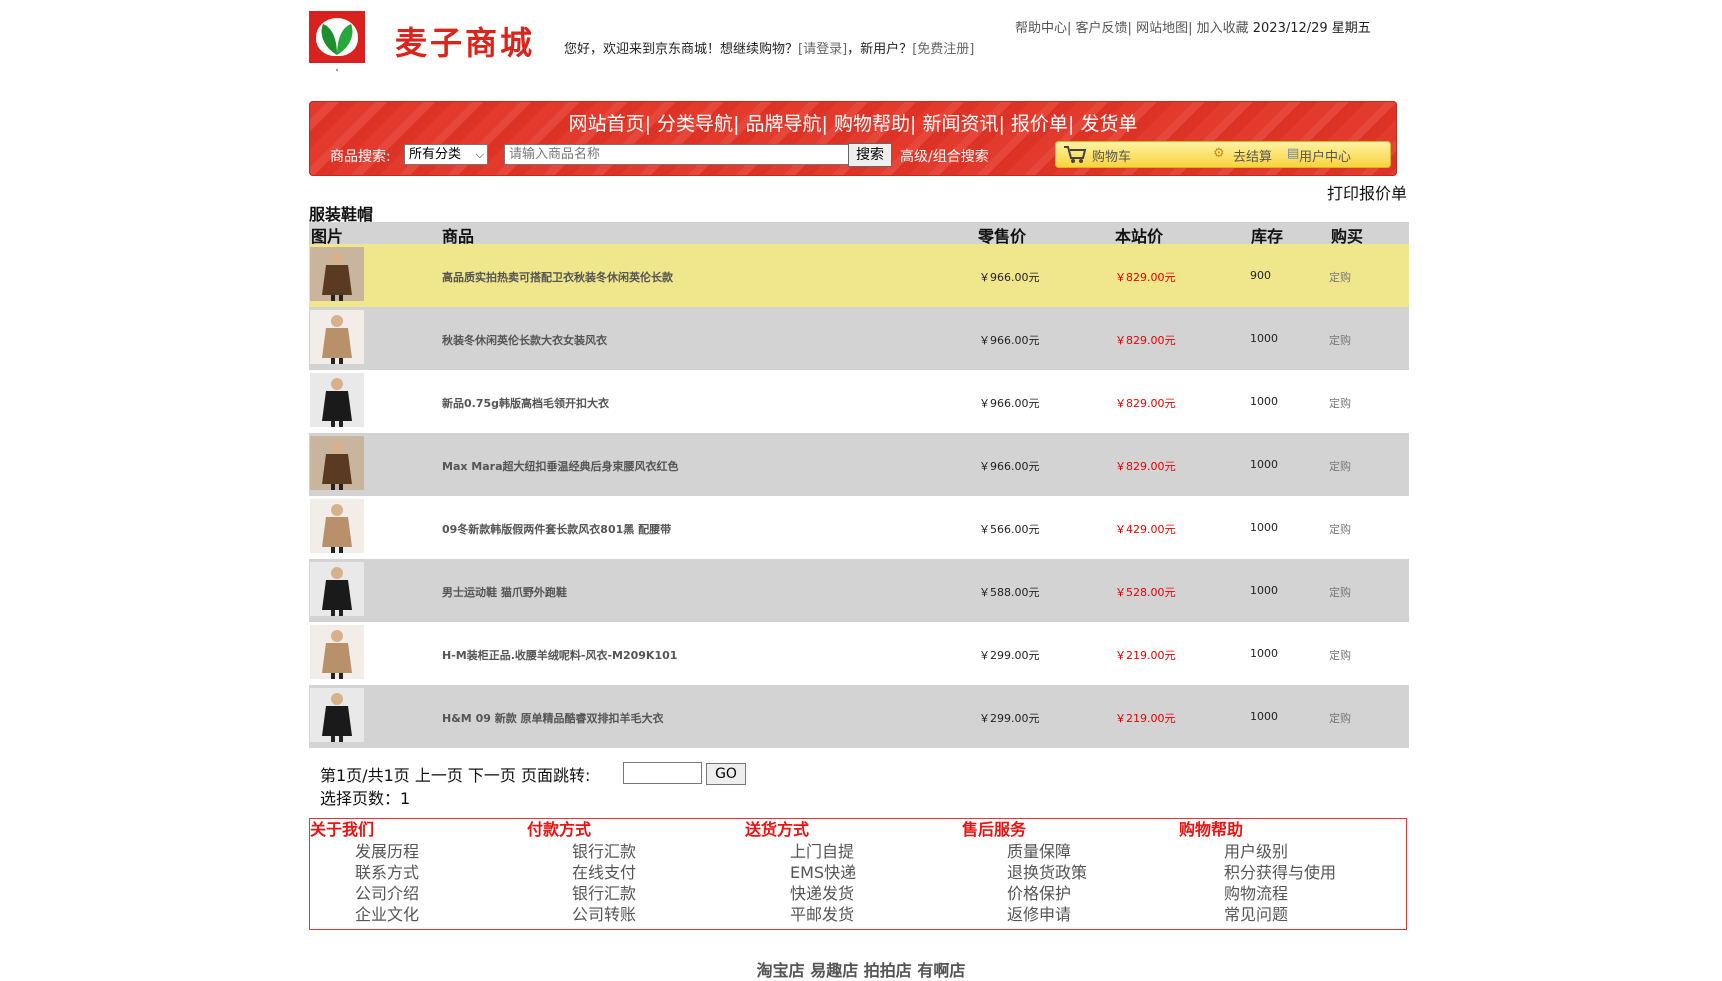 This screenshot has width=1722, height=981. I want to click on current-date: 2023/12/29 星期五, so click(1311, 28).